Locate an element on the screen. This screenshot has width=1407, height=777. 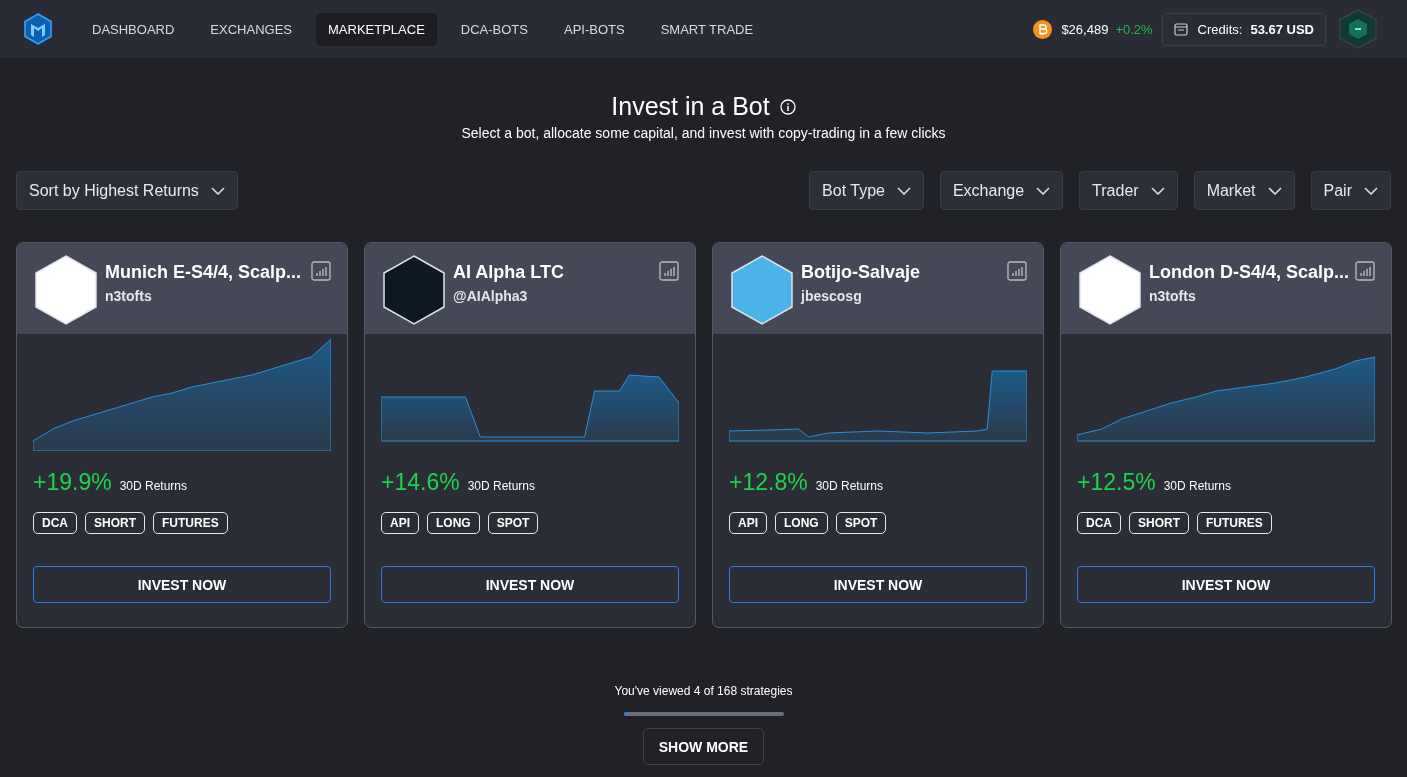
page-subtitle: Select a bot, allocate some capital, and invest with copy-trading in a few clicks is located at coordinates (703, 133).